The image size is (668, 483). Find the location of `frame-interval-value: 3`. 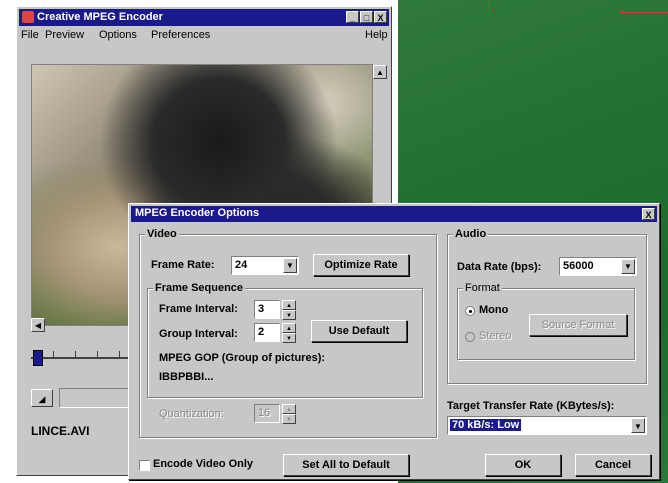

frame-interval-value: 3 is located at coordinates (261, 309).